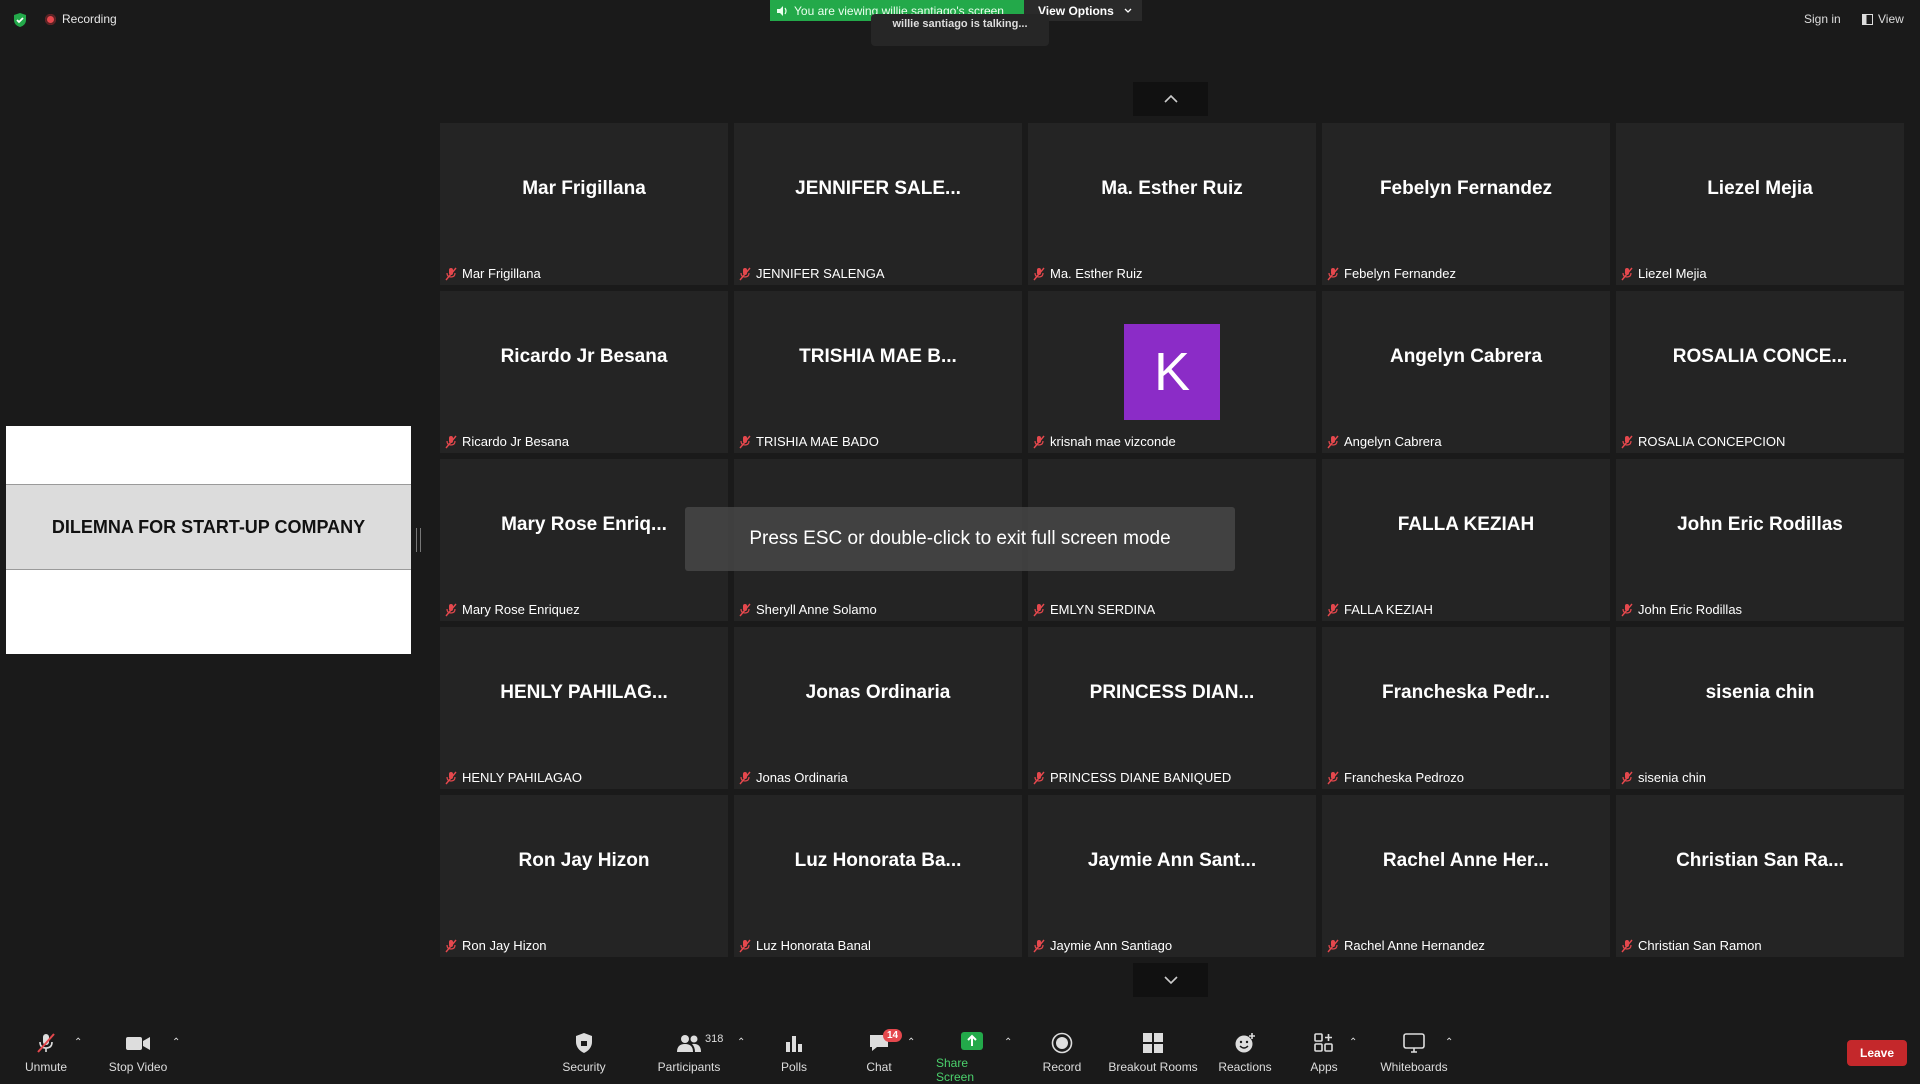 The image size is (1920, 1084). Describe the element at coordinates (1822, 19) in the screenshot. I see `sign-in-link: Sign in` at that location.